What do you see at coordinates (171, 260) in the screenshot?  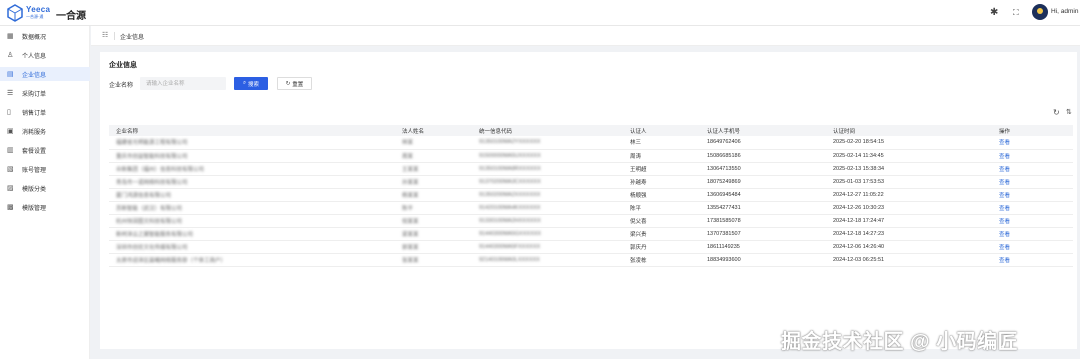 I see `cell-company: 太原市迎泽区晨曦网络服务部（个体工商户）` at bounding box center [171, 260].